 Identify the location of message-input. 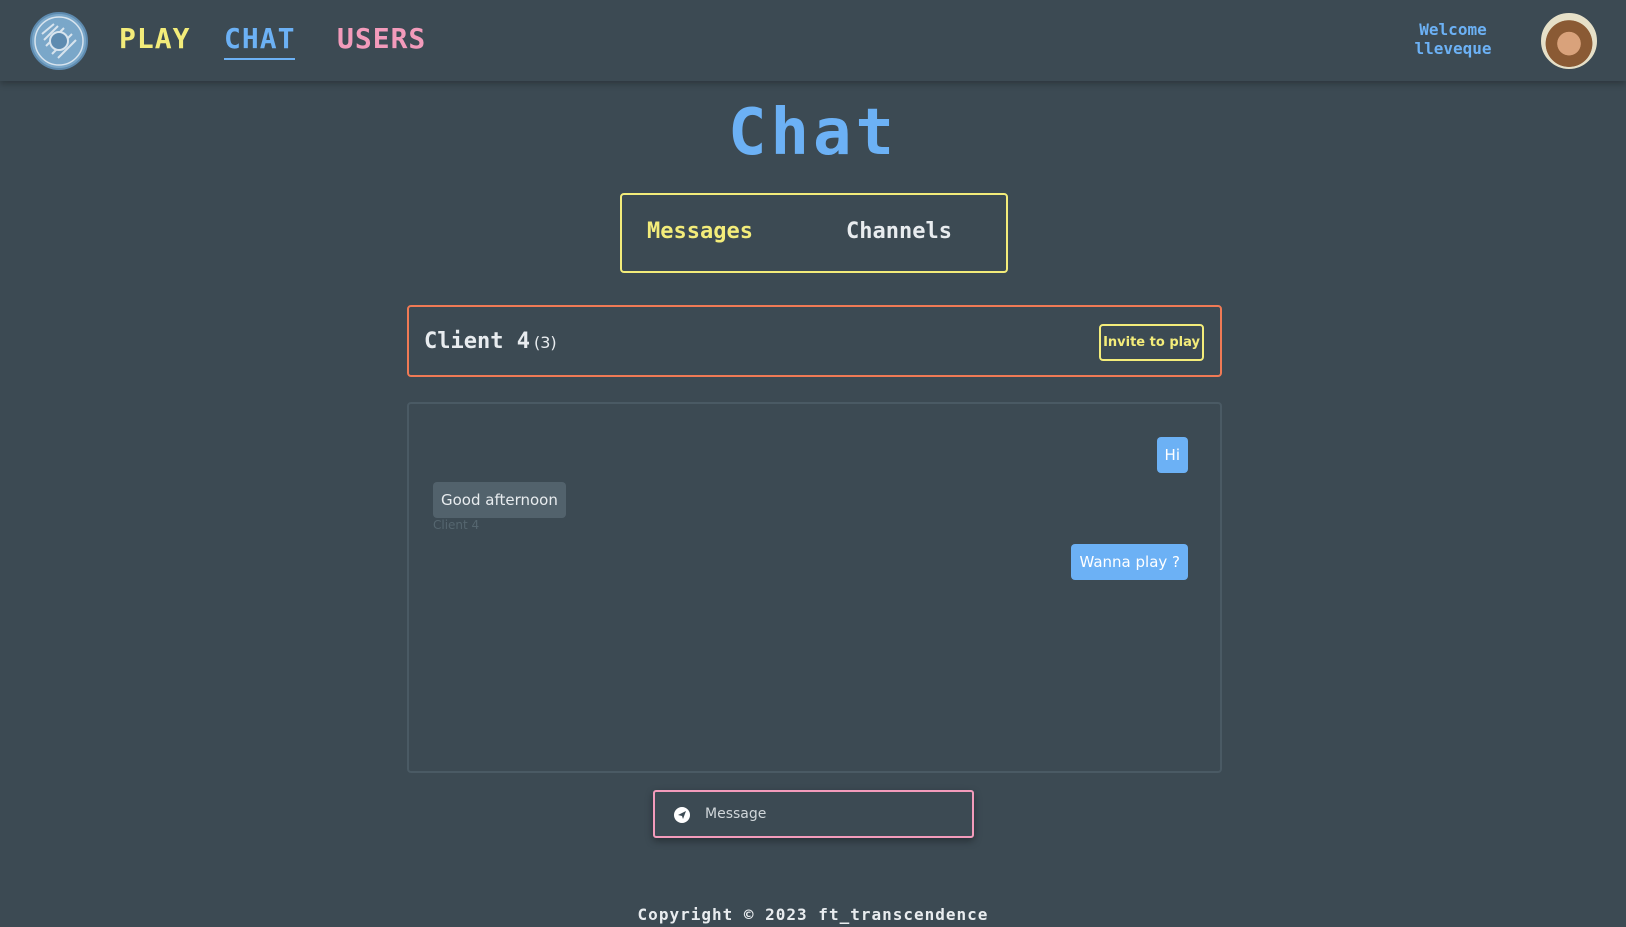
(835, 814).